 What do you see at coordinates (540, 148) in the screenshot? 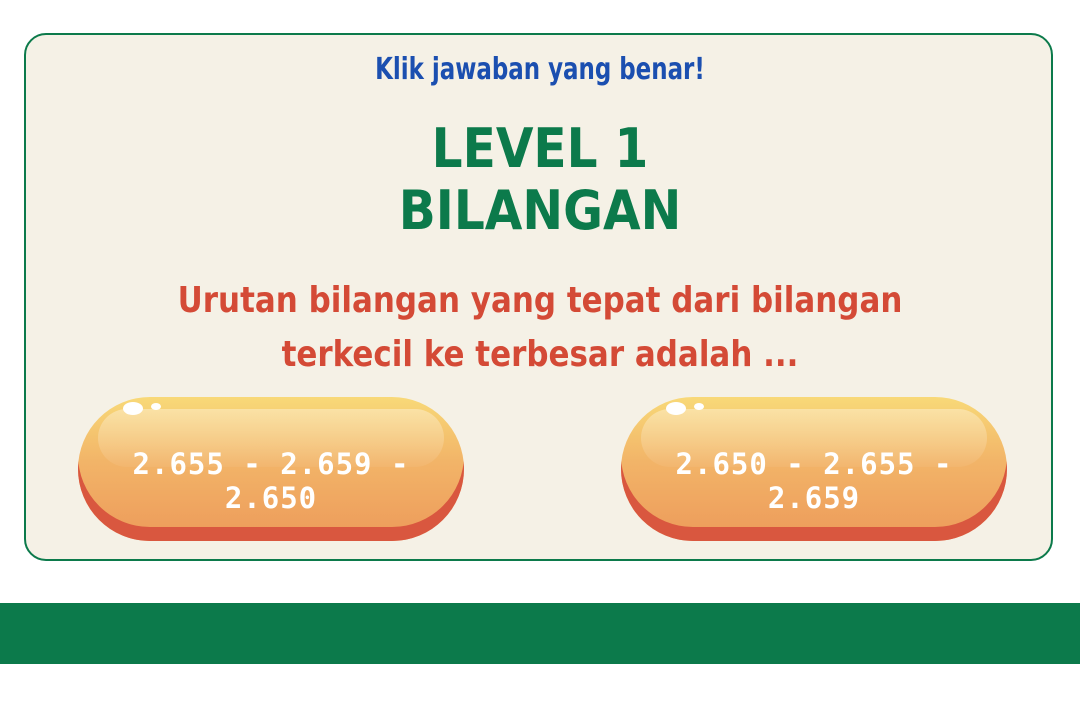
I see `level-number: LEVEL 1` at bounding box center [540, 148].